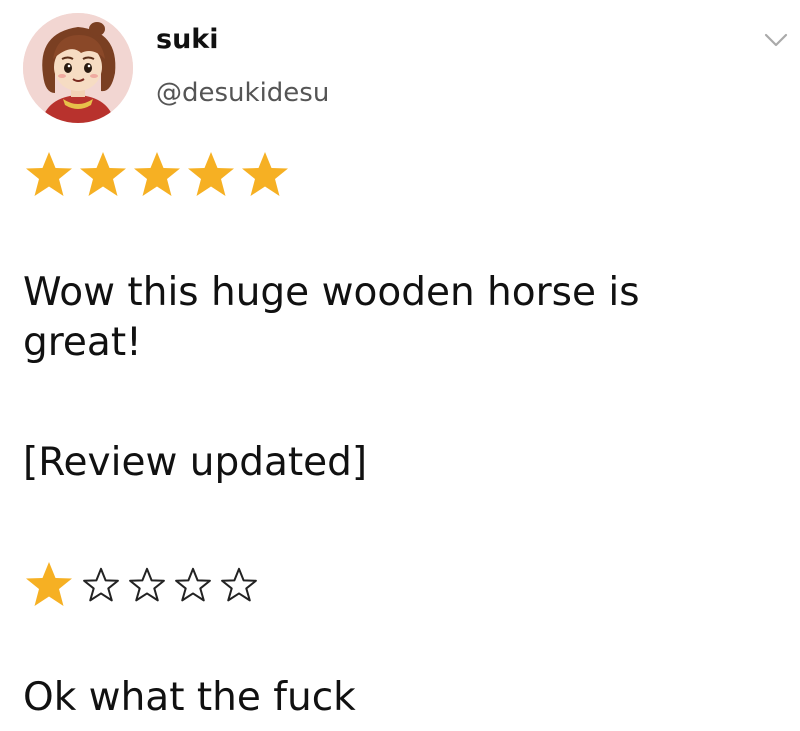  What do you see at coordinates (776, 40) in the screenshot?
I see `chevron-down-icon` at bounding box center [776, 40].